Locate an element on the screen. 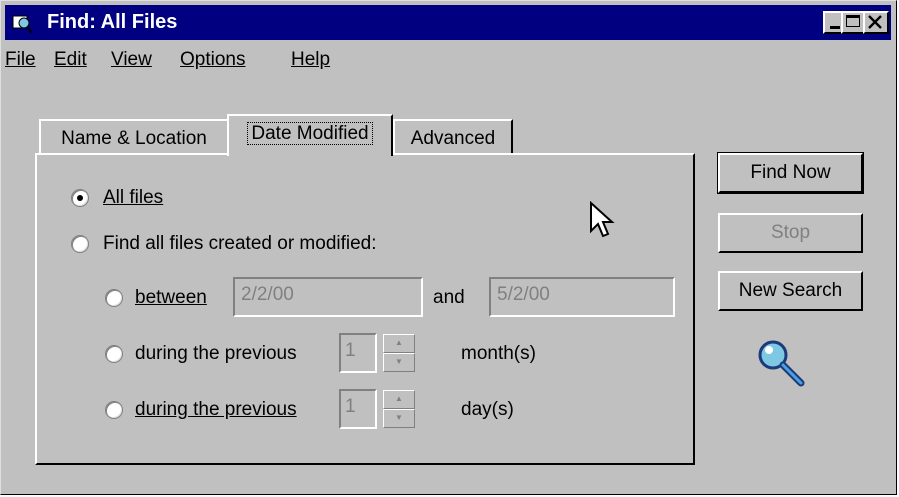  menu-file: File is located at coordinates (20, 60).